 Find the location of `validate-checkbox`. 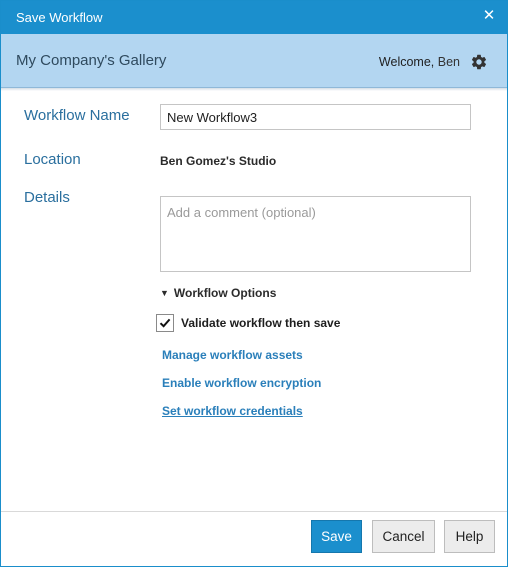

validate-checkbox is located at coordinates (165, 323).